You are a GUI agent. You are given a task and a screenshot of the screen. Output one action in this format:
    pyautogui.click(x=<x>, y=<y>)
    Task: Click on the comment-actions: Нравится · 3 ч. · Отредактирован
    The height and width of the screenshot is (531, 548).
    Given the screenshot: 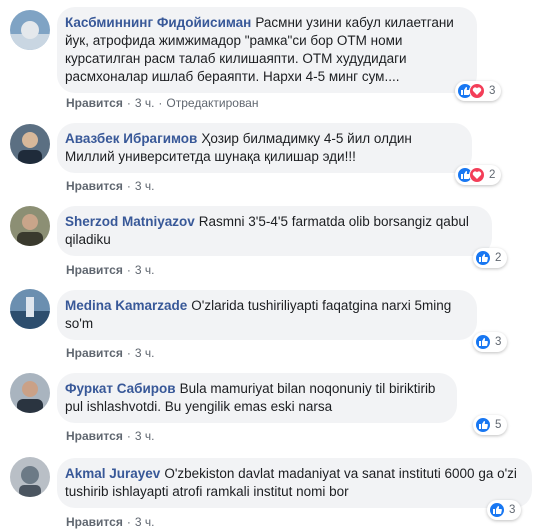 What is the action you would take?
    pyautogui.click(x=162, y=103)
    